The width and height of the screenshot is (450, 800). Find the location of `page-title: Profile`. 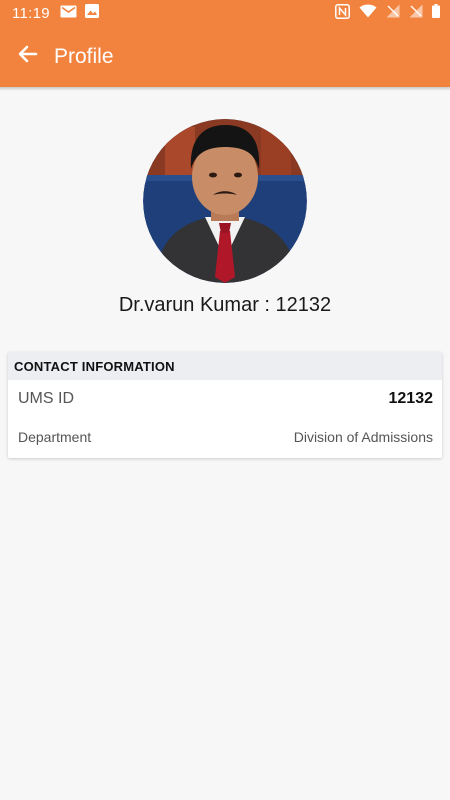

page-title: Profile is located at coordinates (84, 56).